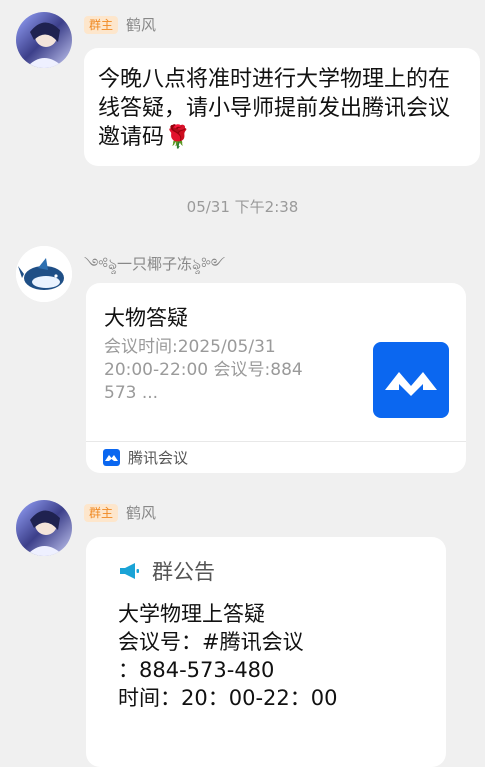 Image resolution: width=485 pixels, height=767 pixels. What do you see at coordinates (158, 458) in the screenshot?
I see `source-app-name: 腾讯会议` at bounding box center [158, 458].